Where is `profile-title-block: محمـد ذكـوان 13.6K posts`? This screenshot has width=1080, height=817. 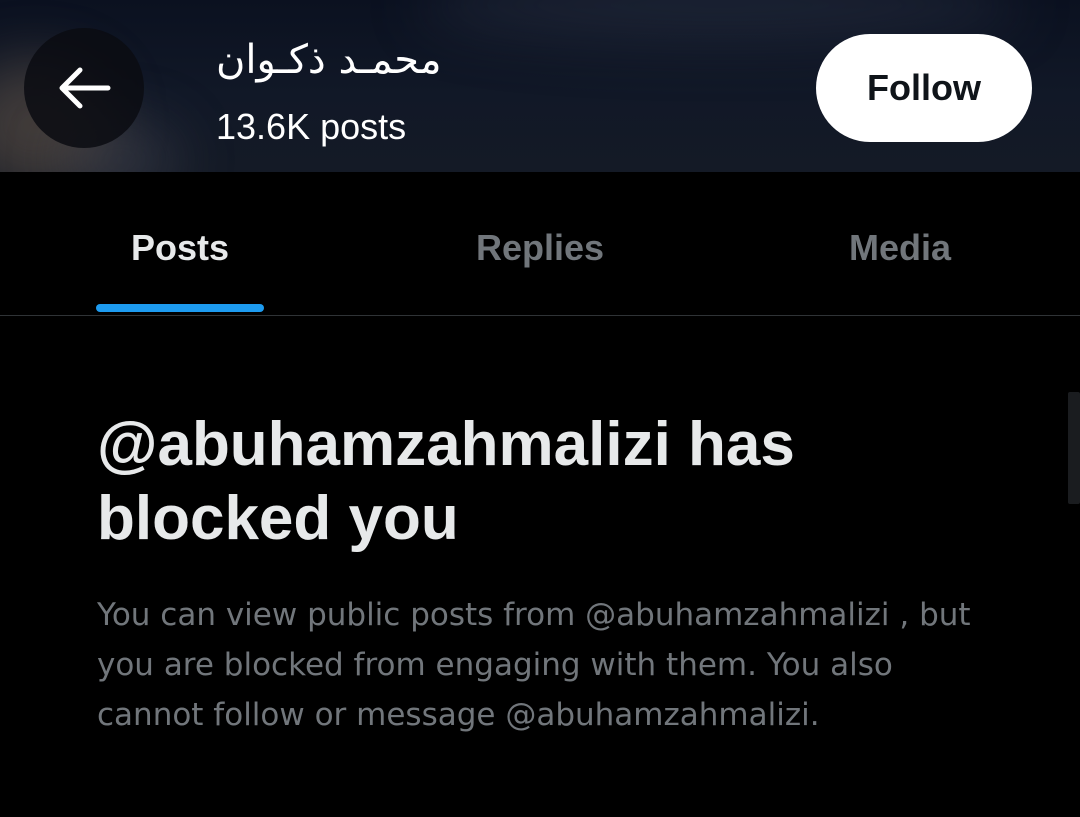
profile-title-block: محمـد ذكـوان 13.6K posts is located at coordinates (329, 90).